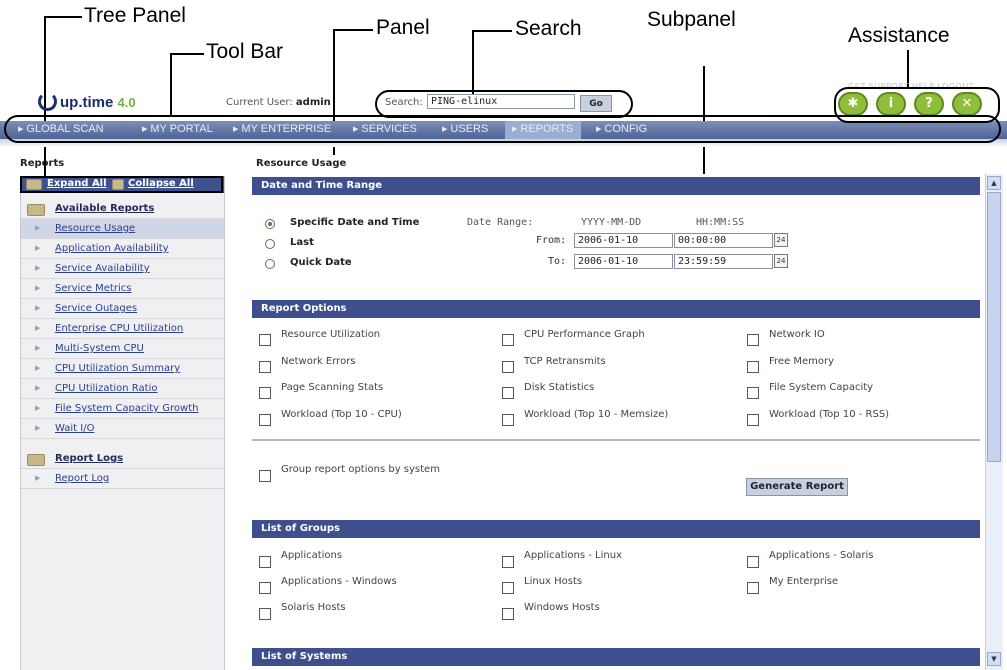 This screenshot has height=670, width=1007. What do you see at coordinates (500, 222) in the screenshot?
I see `date-range-label: Date Range:` at bounding box center [500, 222].